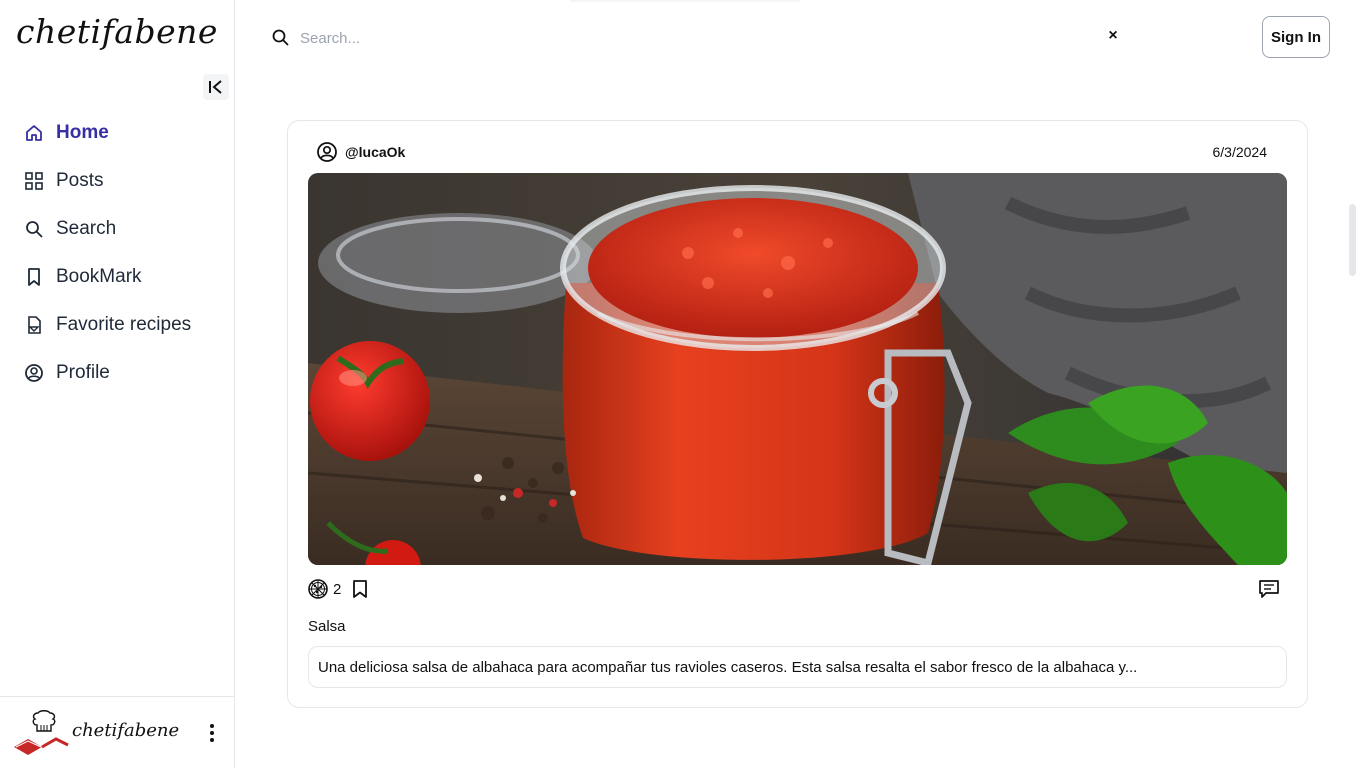 This screenshot has width=1366, height=768. Describe the element at coordinates (1296, 37) in the screenshot. I see `sign-in-button: Sign In` at that location.